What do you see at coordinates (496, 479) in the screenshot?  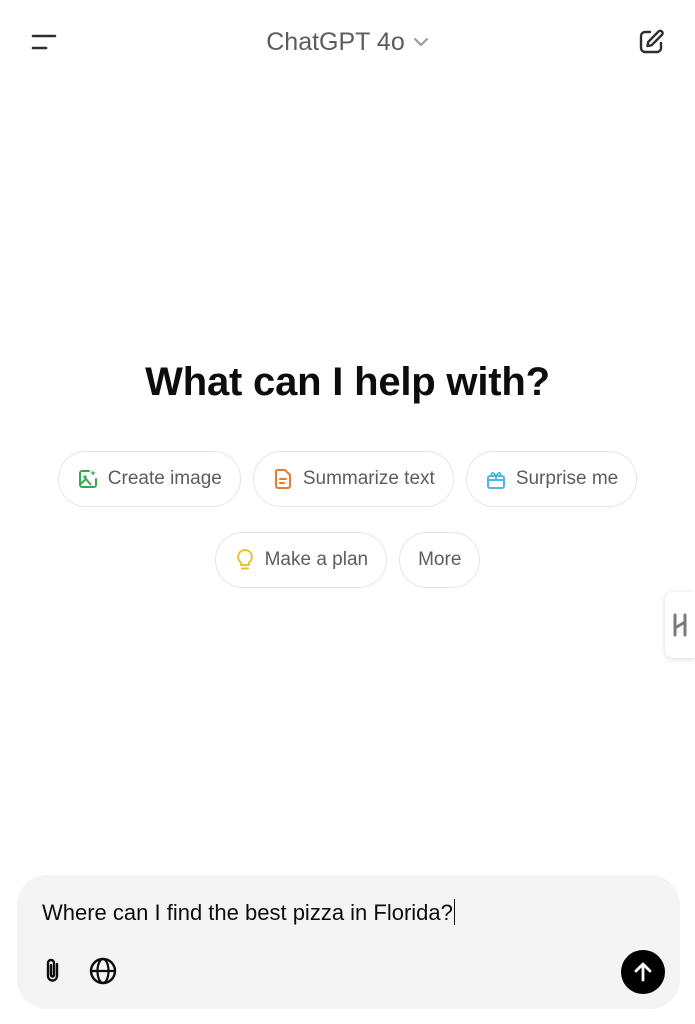 I see `gift-icon` at bounding box center [496, 479].